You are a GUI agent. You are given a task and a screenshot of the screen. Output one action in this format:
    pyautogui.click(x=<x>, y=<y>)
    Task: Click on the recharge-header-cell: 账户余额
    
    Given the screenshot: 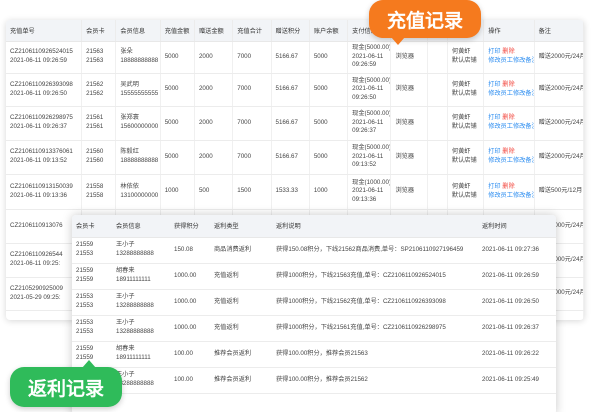 What is the action you would take?
    pyautogui.click(x=329, y=31)
    